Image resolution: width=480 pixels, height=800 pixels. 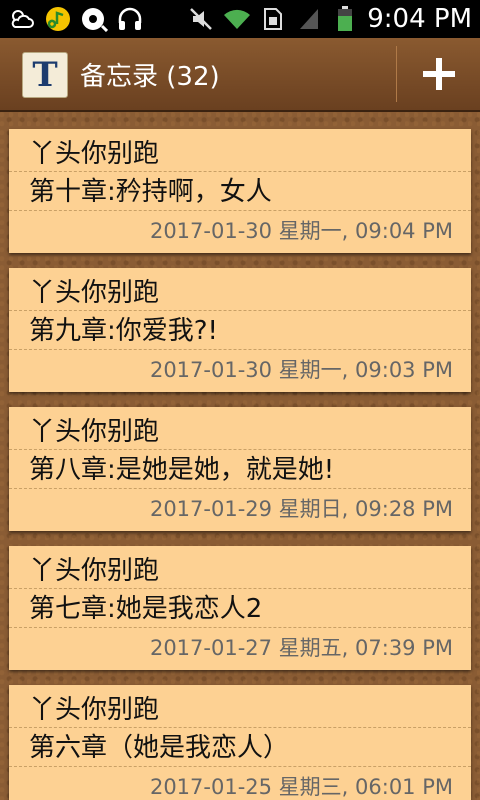 I want to click on weather-icon, so click(x=22, y=19).